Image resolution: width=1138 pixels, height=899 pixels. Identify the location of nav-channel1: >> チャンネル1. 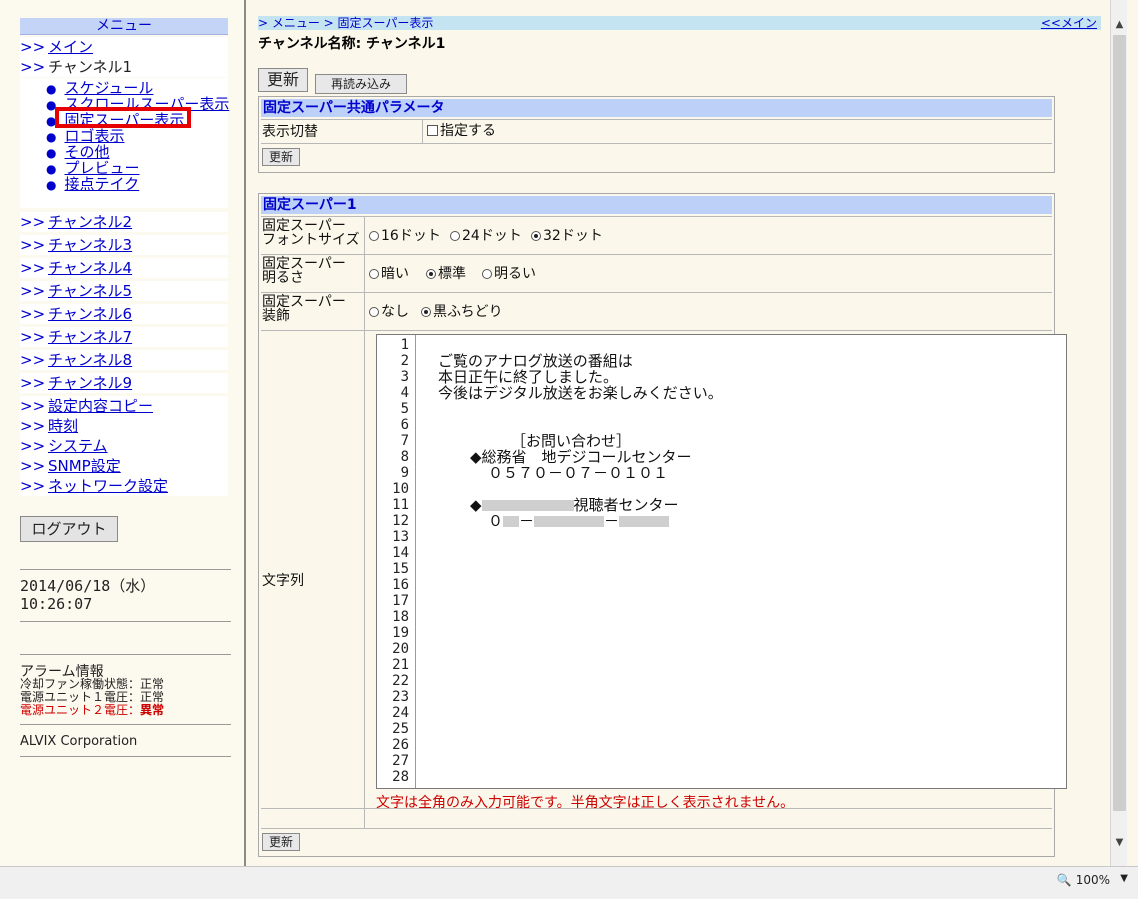
(124, 67).